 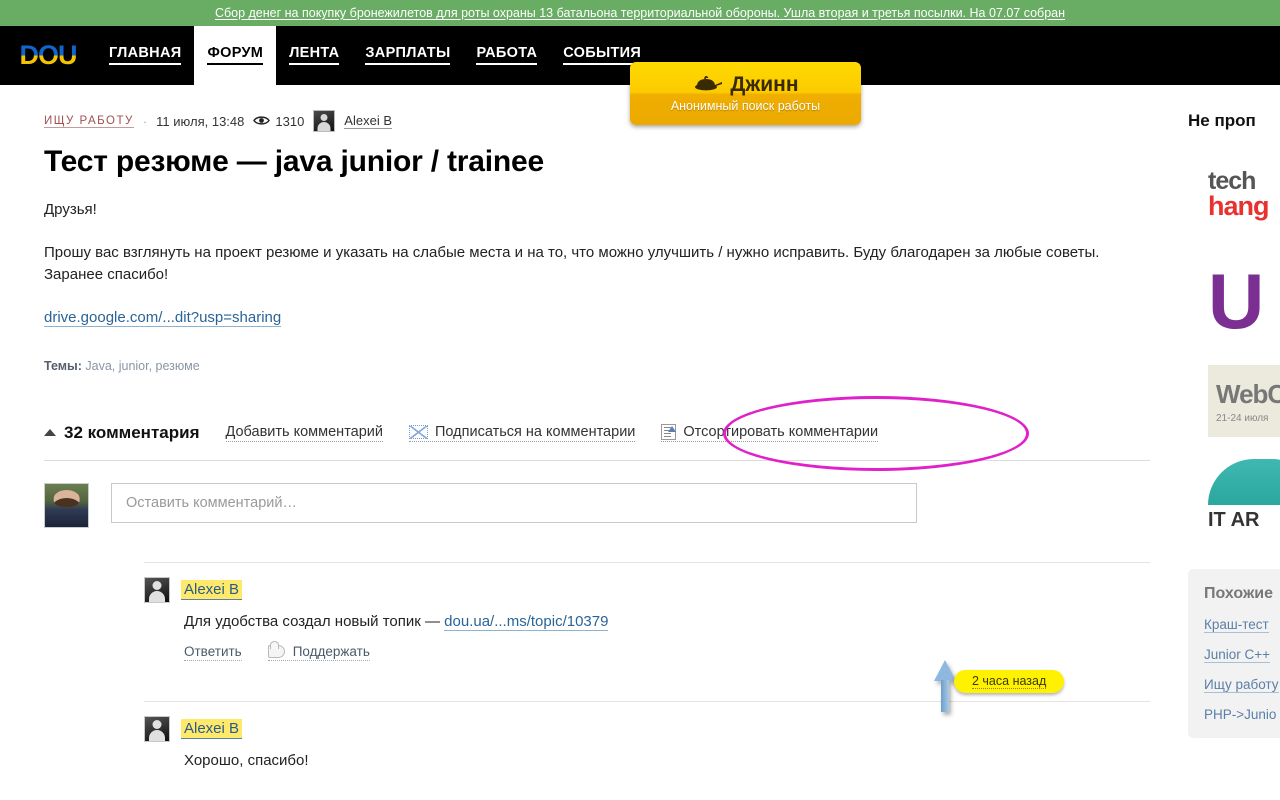 I want to click on nav-item-feed: ЛЕНТА, so click(x=314, y=55).